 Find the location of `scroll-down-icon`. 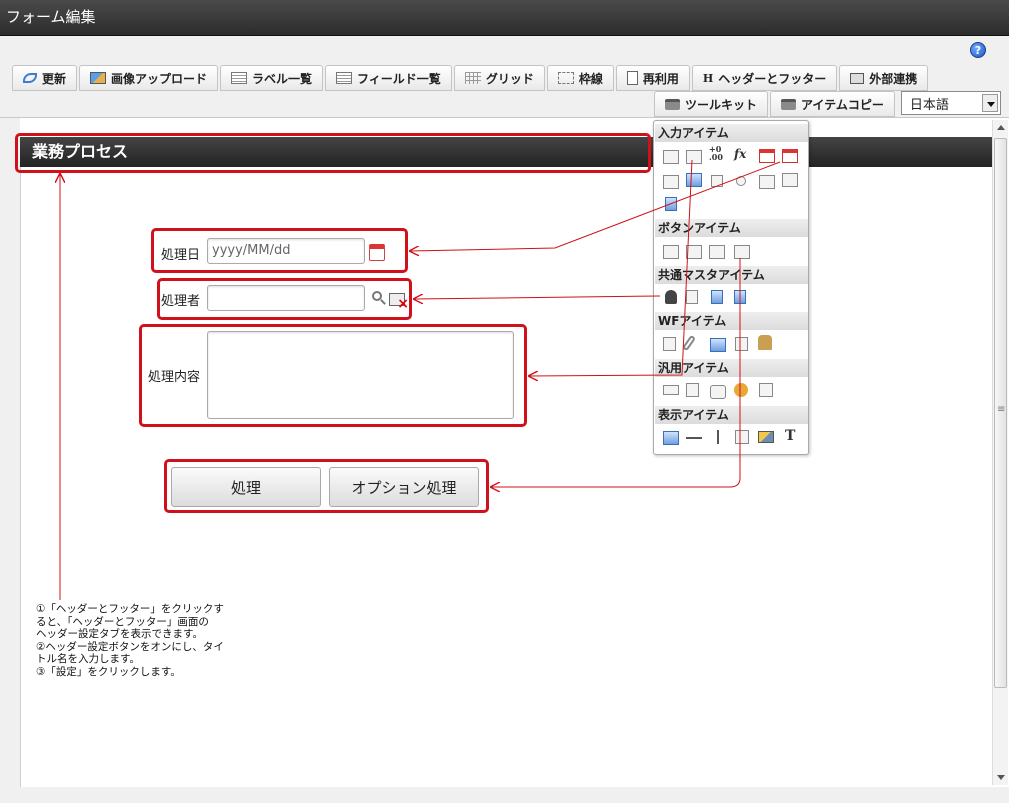

scroll-down-icon is located at coordinates (1001, 777).